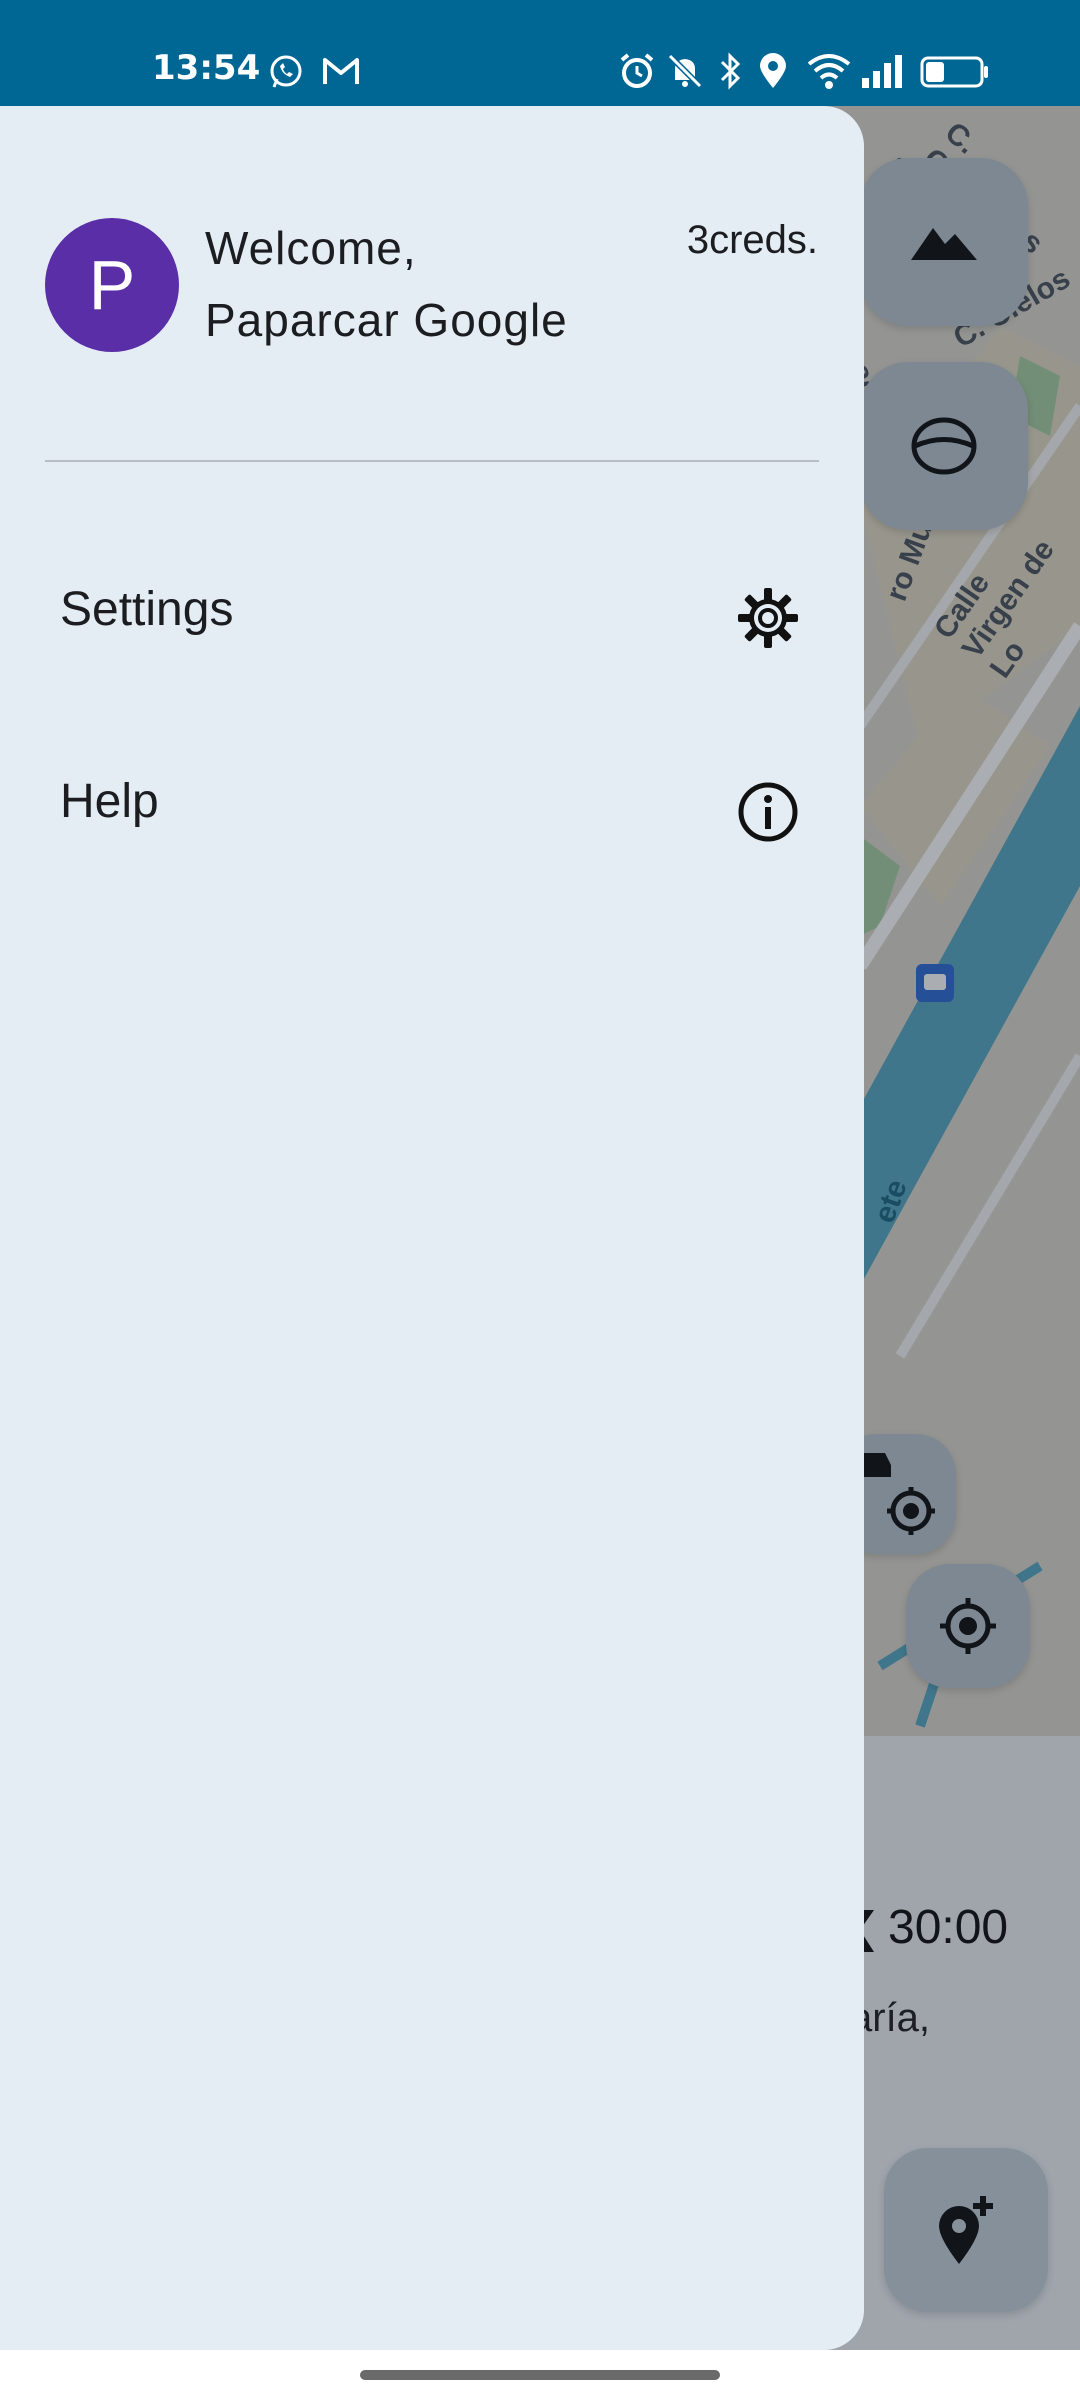 The height and width of the screenshot is (2400, 1080). Describe the element at coordinates (773, 70) in the screenshot. I see `location-icon` at that location.